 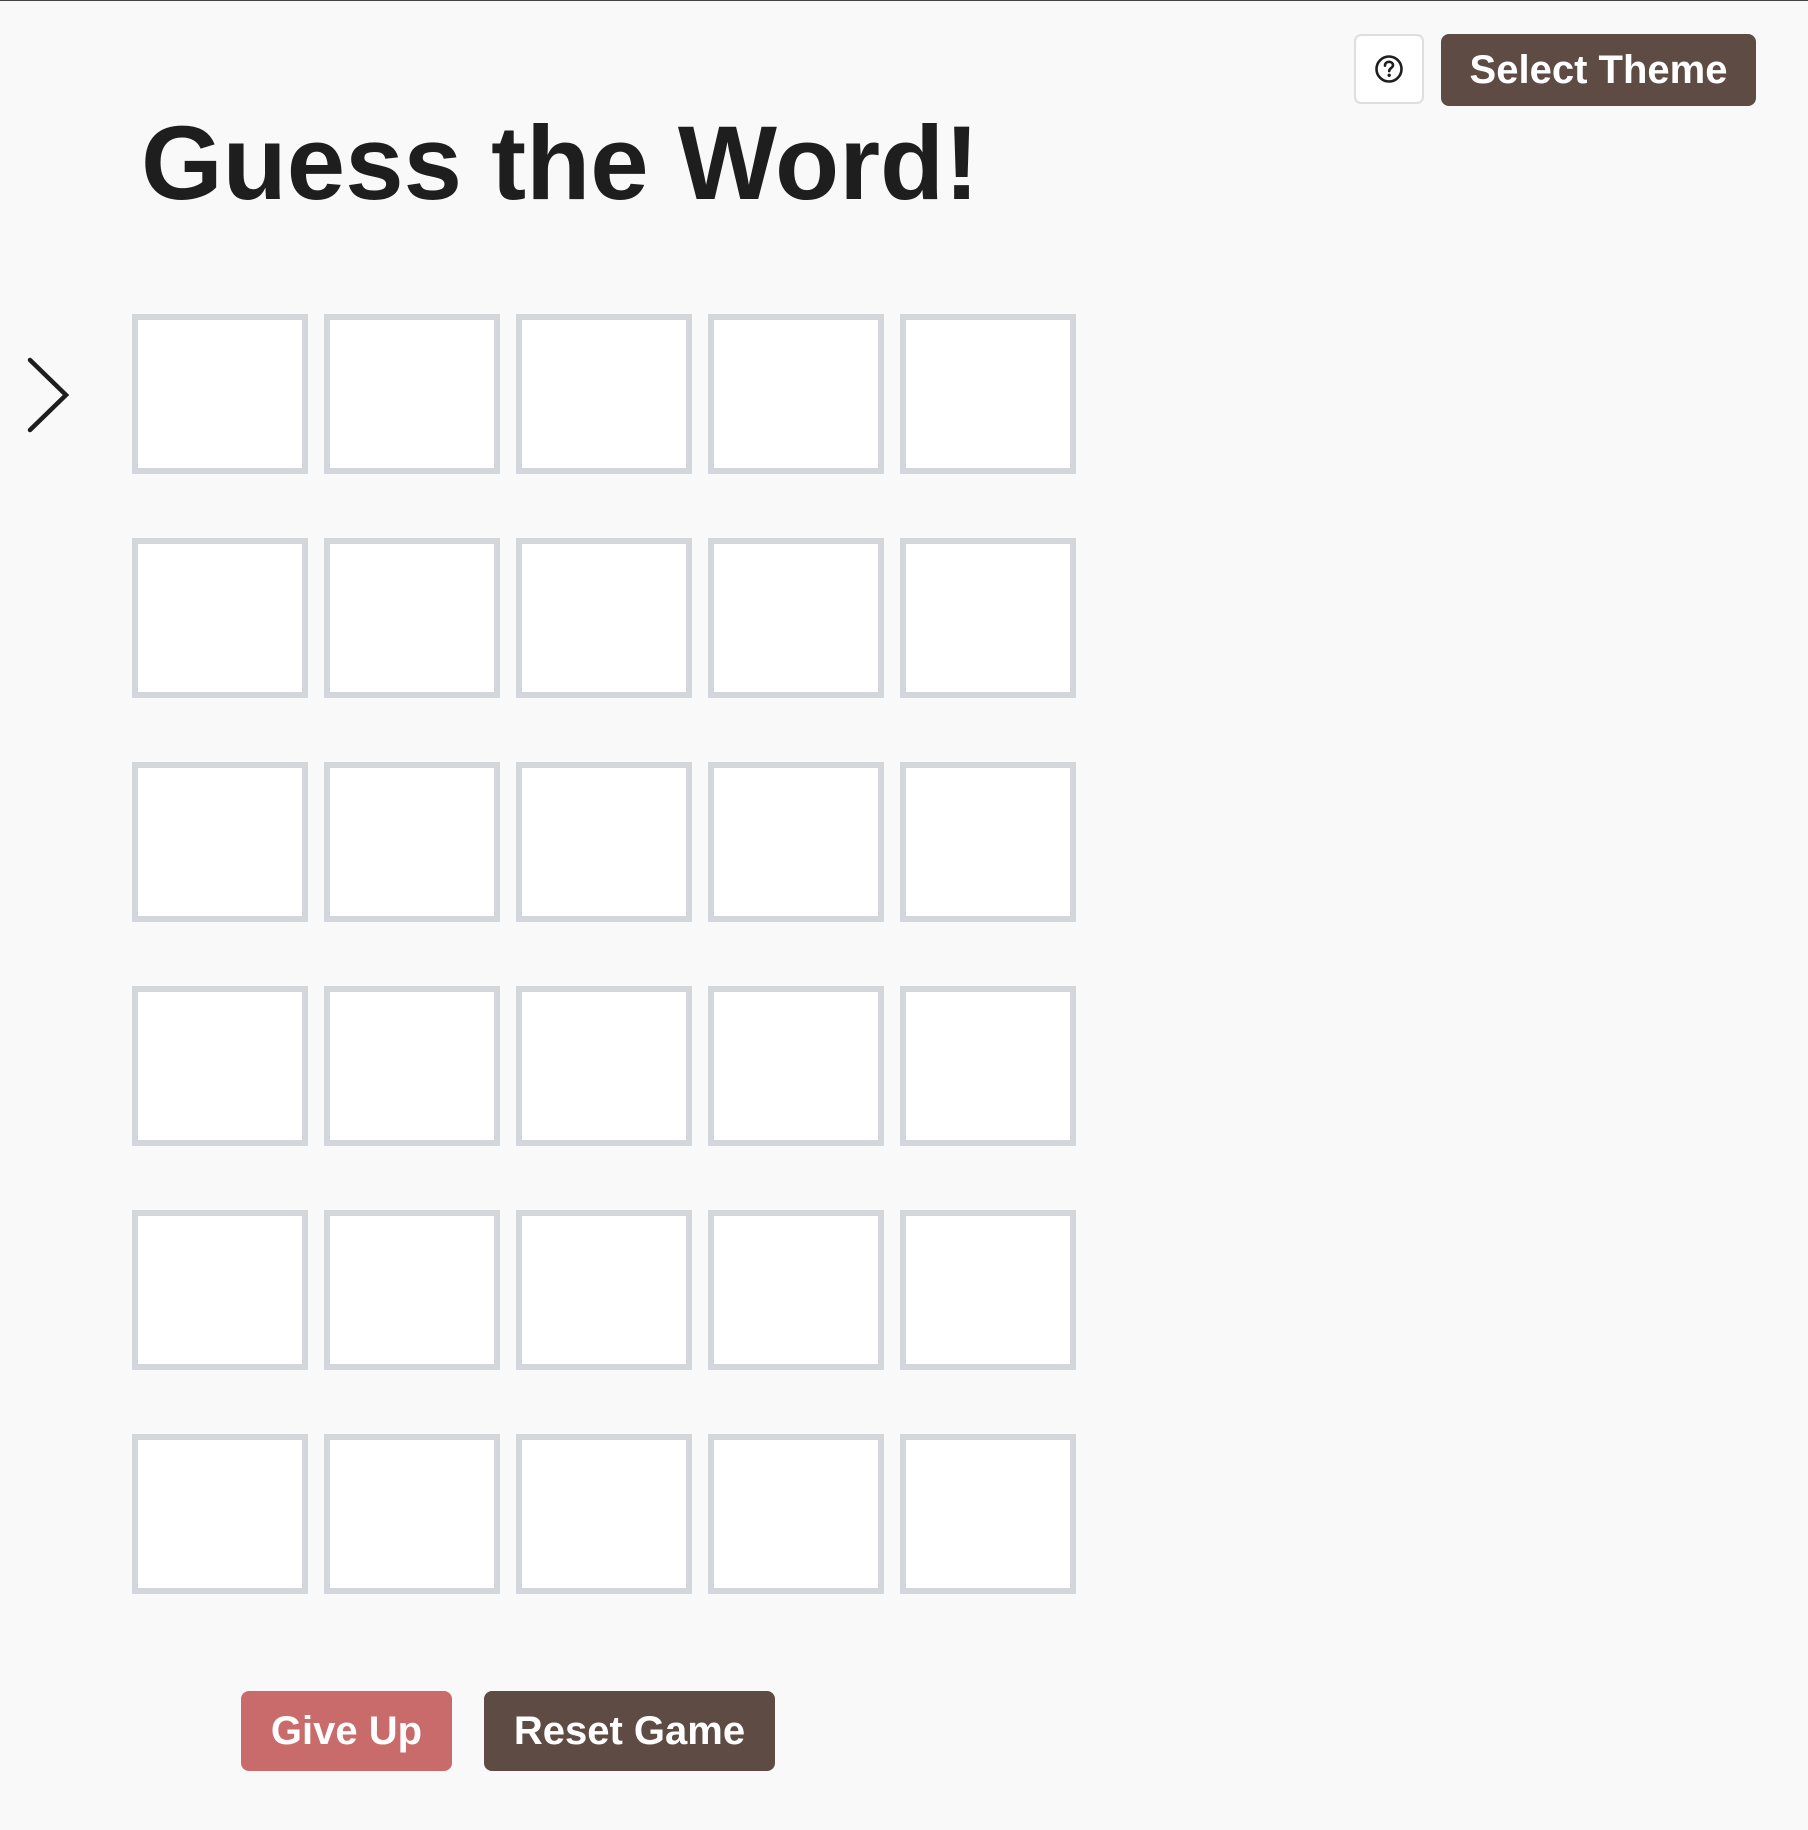 What do you see at coordinates (629, 1731) in the screenshot?
I see `reset-game-button: Reset Game` at bounding box center [629, 1731].